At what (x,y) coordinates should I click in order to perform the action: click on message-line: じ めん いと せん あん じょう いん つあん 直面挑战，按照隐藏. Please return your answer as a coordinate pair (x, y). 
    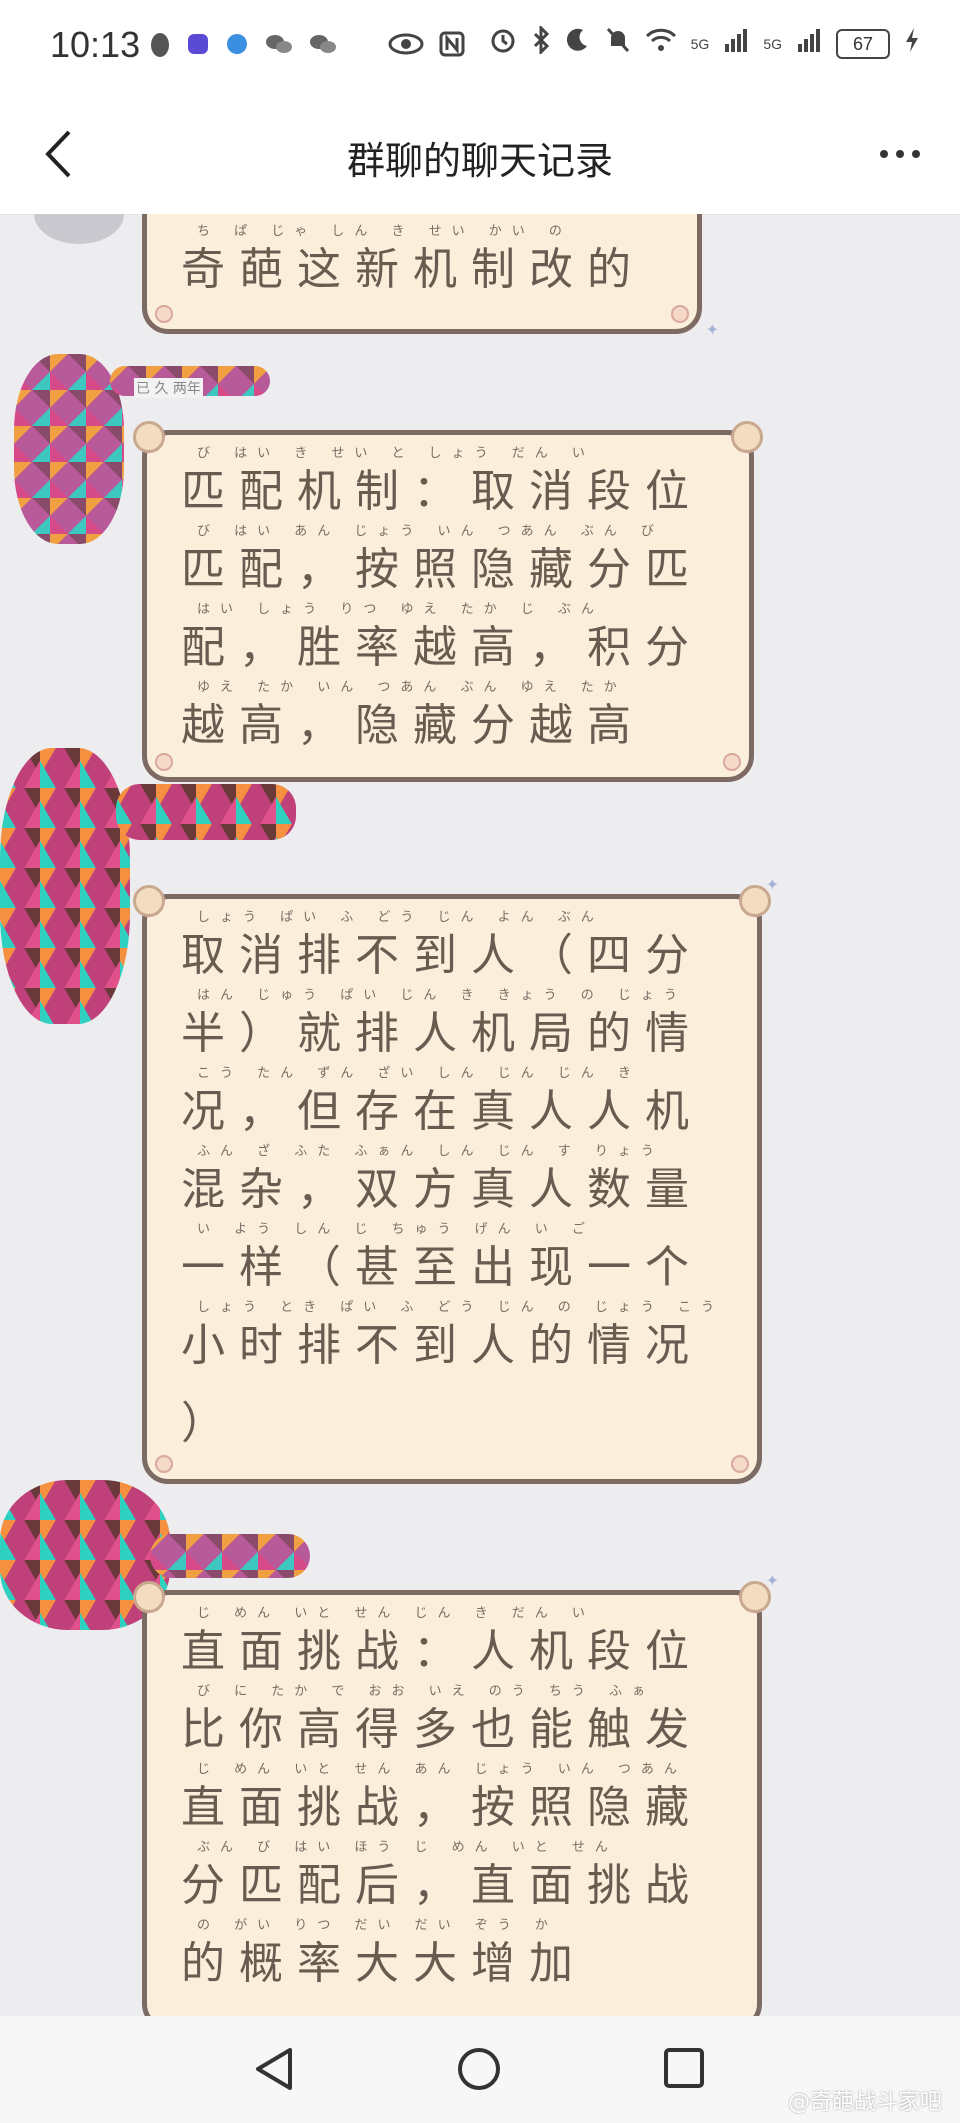
    Looking at the image, I should click on (457, 1805).